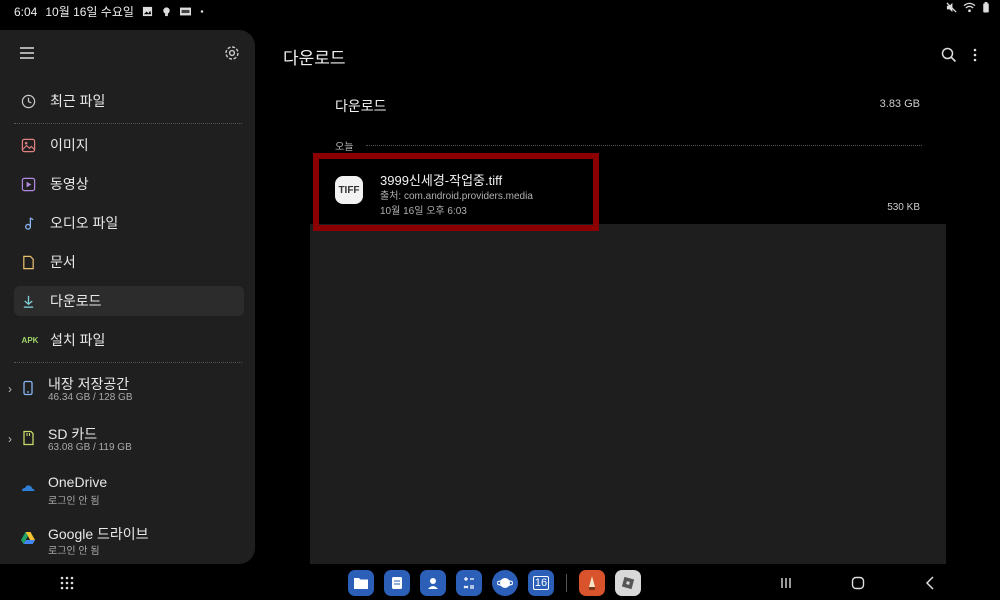 The height and width of the screenshot is (600, 1000). Describe the element at coordinates (185, 11) in the screenshot. I see `card-icon` at that location.